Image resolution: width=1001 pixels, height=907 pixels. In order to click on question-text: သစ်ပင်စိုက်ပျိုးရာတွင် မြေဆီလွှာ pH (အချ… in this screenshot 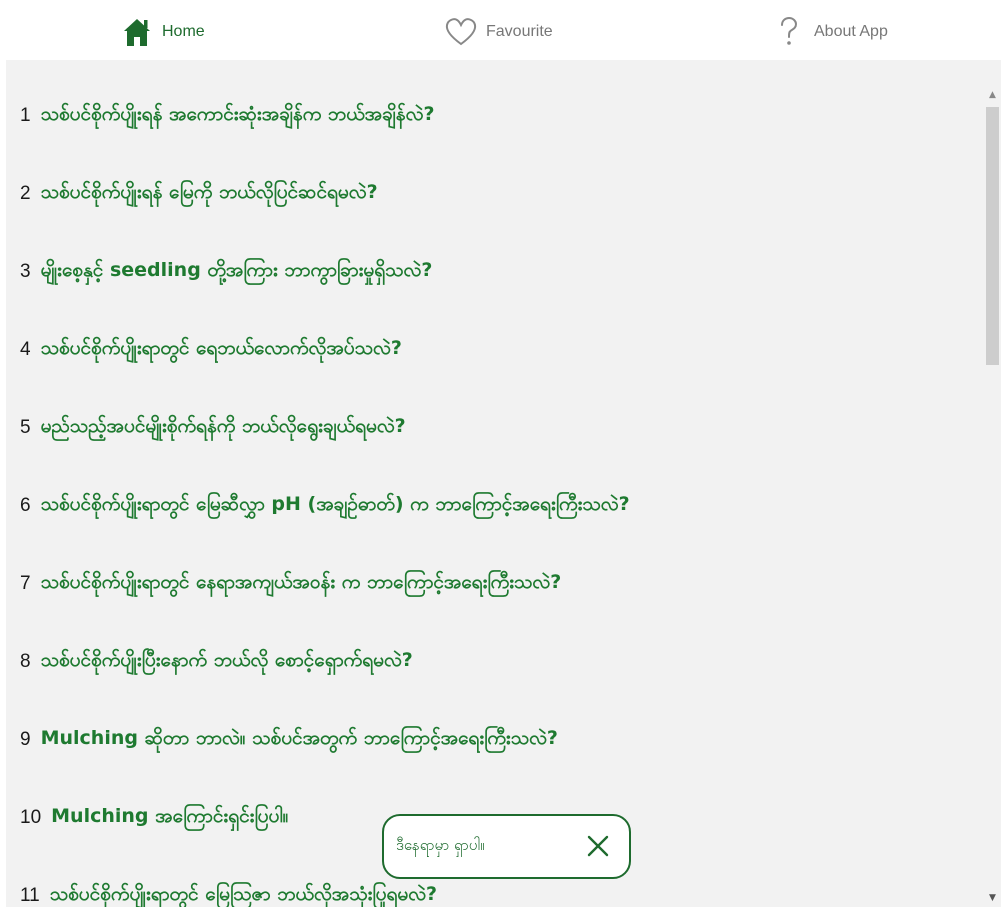, I will do `click(335, 504)`.